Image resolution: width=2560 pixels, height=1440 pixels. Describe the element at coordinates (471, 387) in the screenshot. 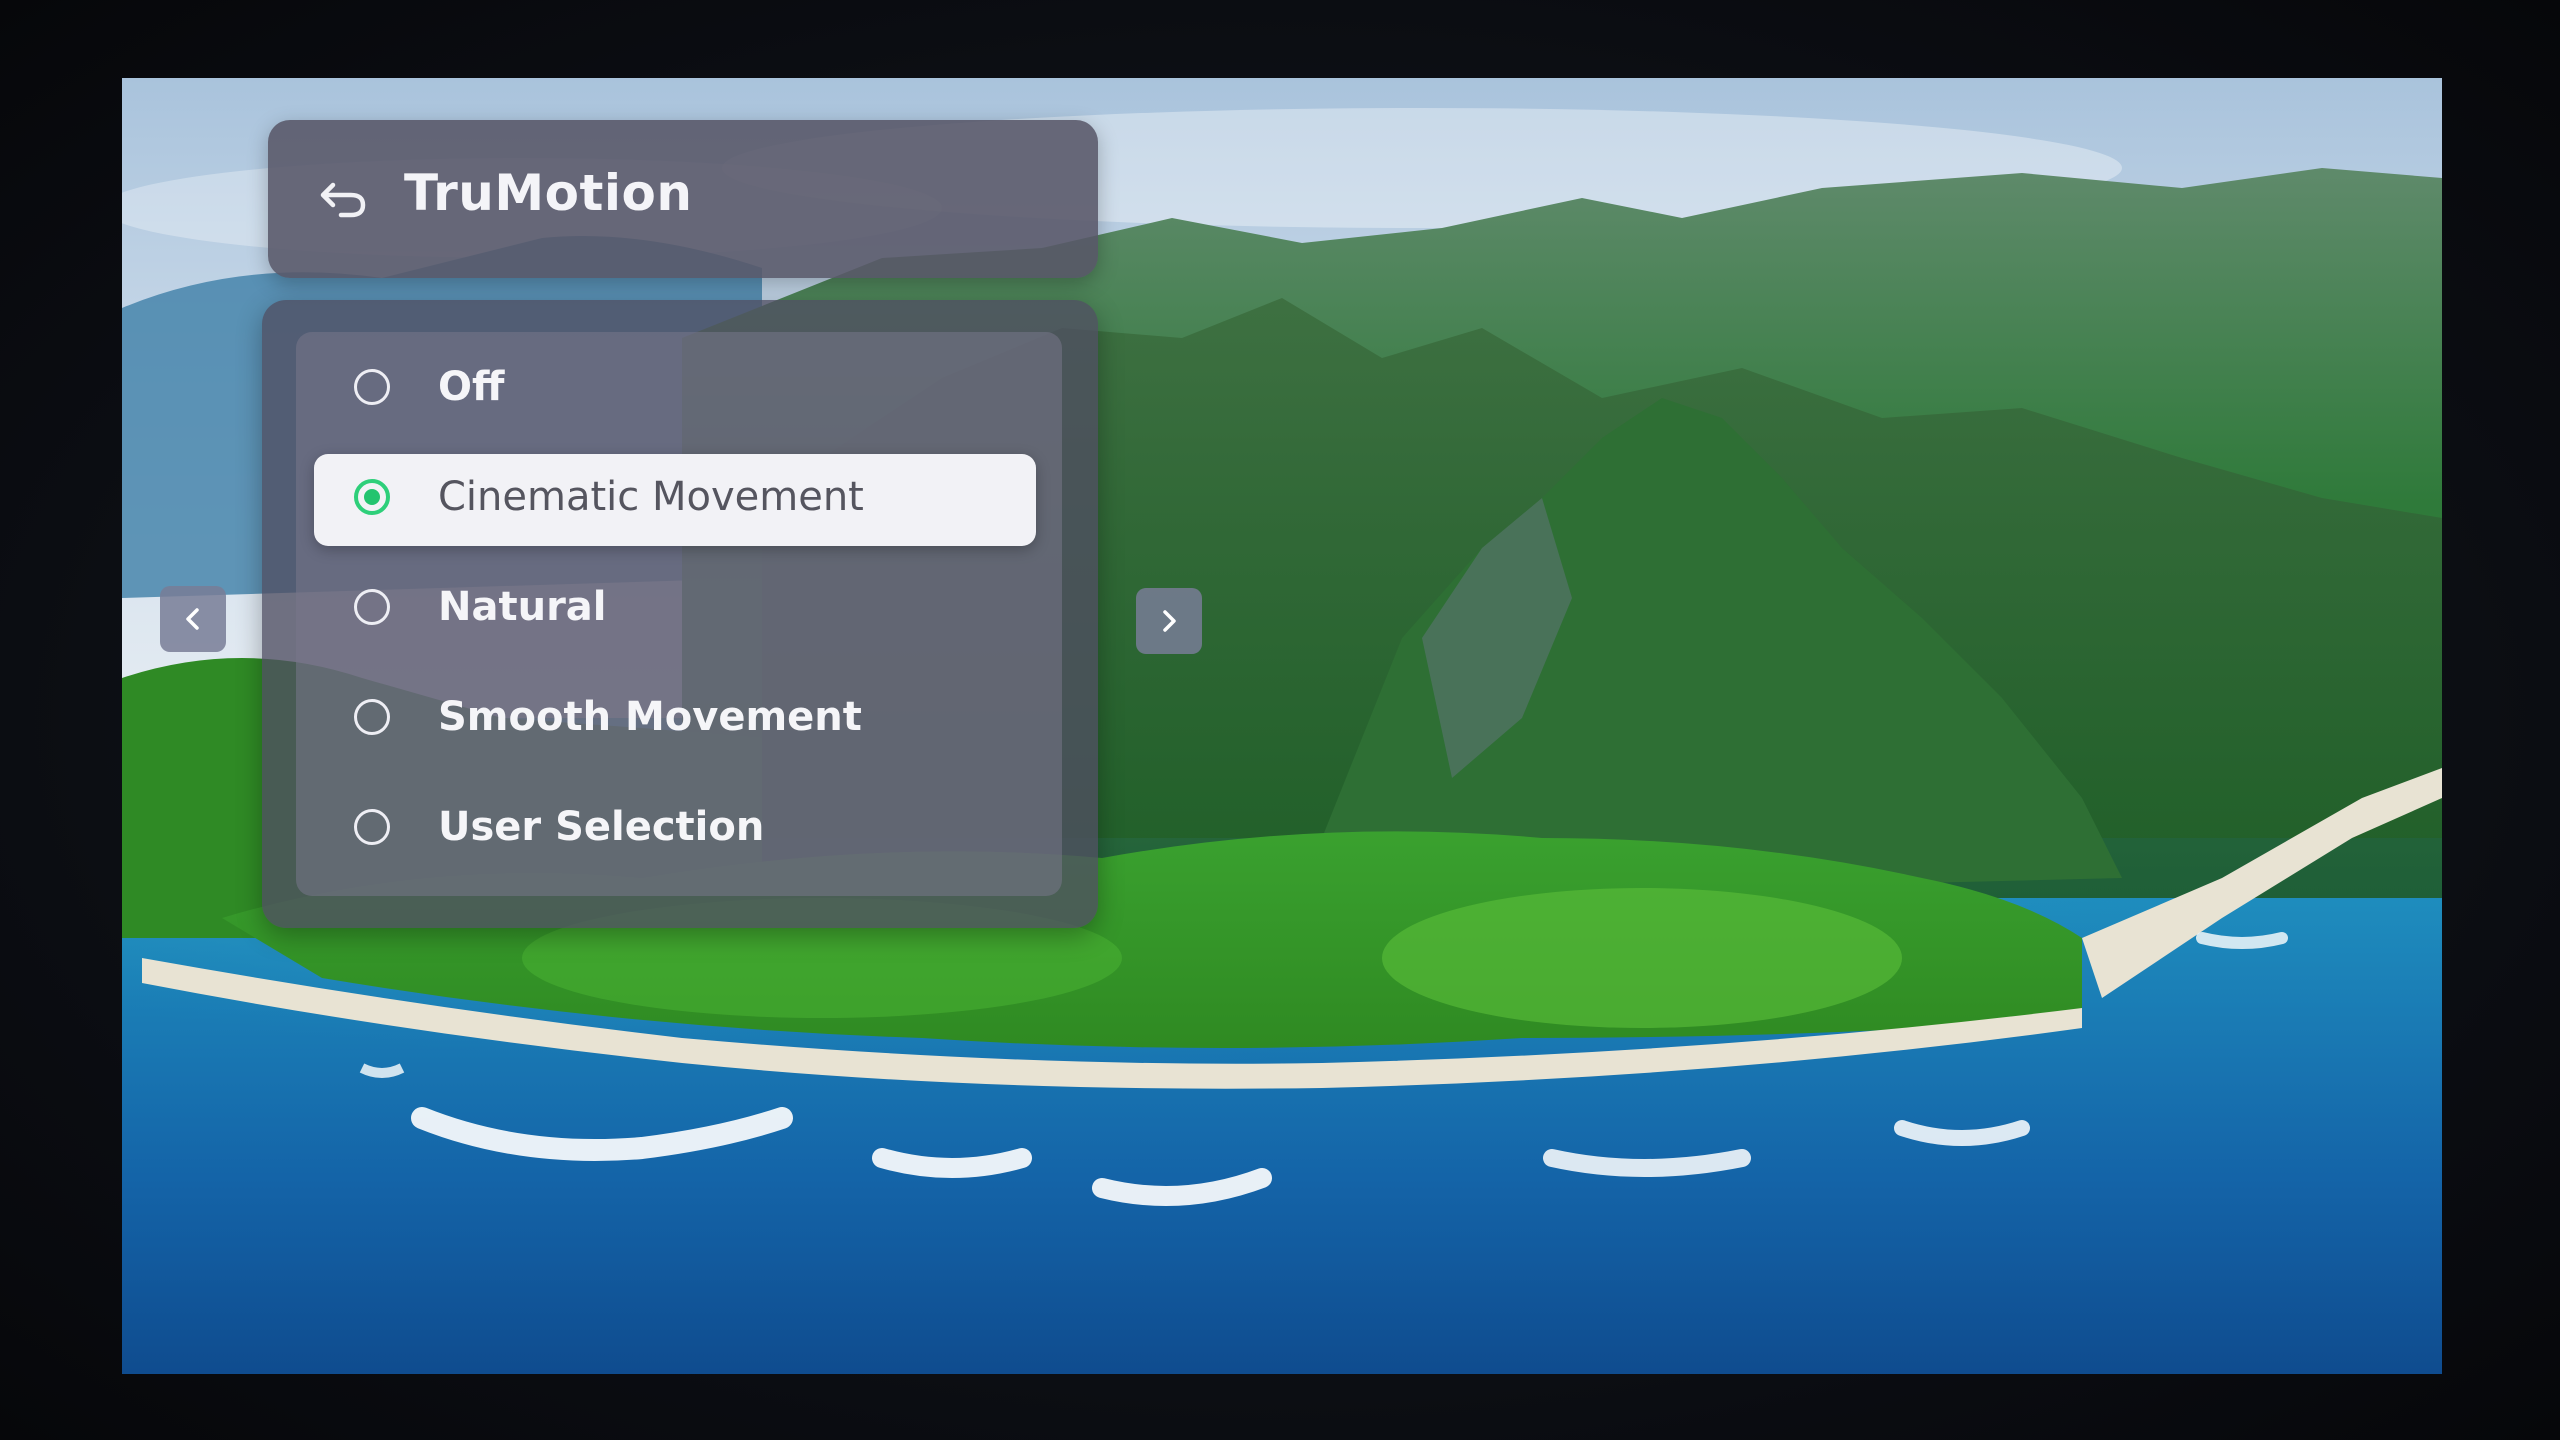

I see `option-label: Off` at that location.